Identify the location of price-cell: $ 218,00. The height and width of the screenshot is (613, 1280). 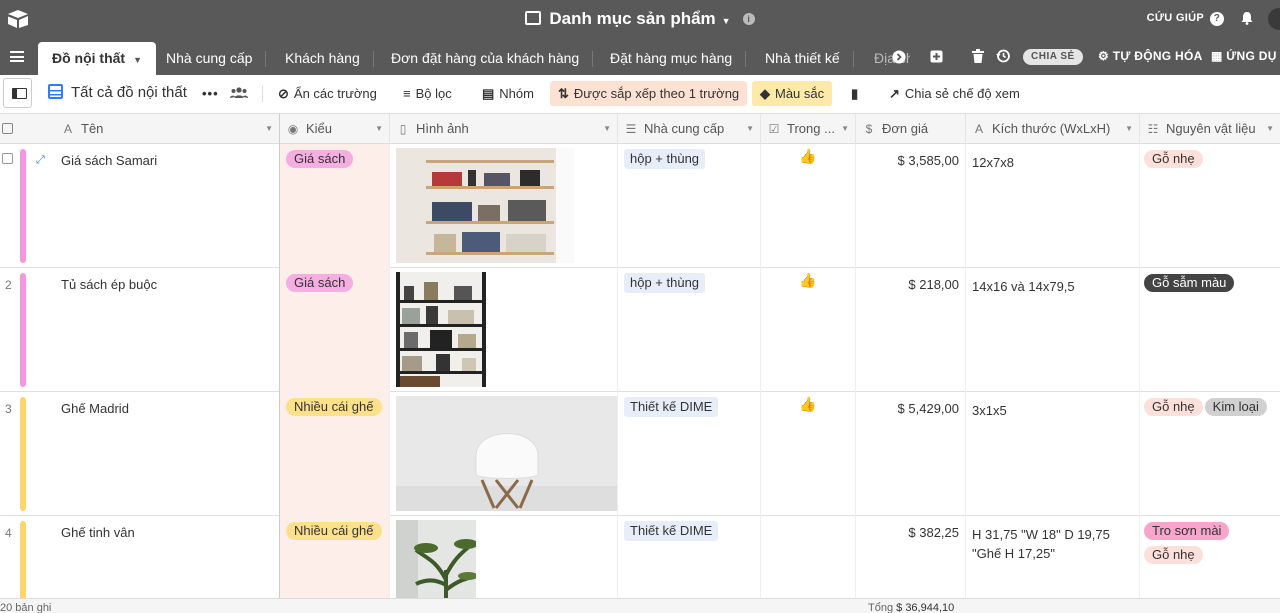
(911, 330).